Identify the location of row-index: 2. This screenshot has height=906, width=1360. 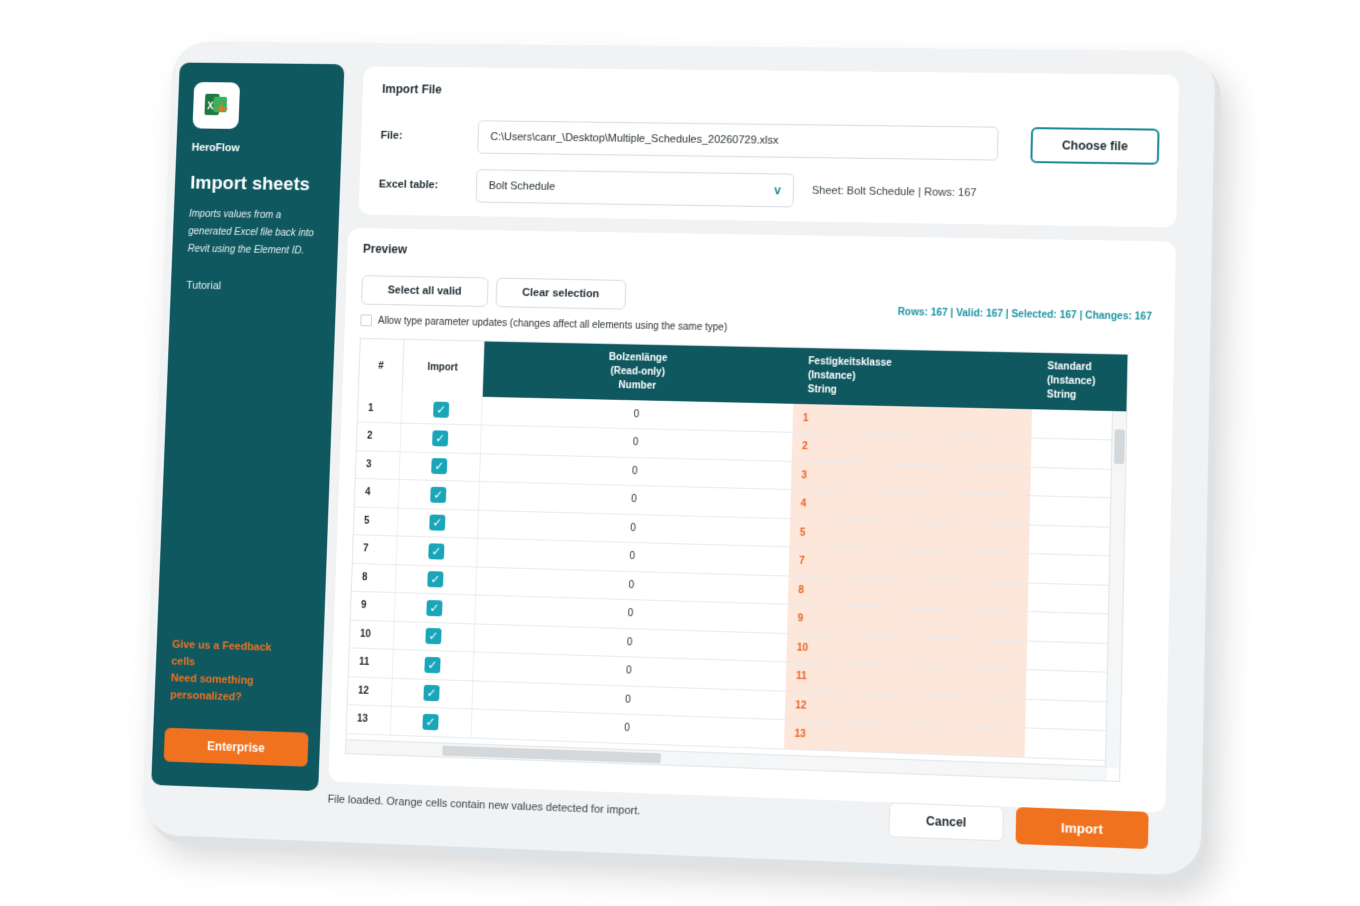
(379, 436).